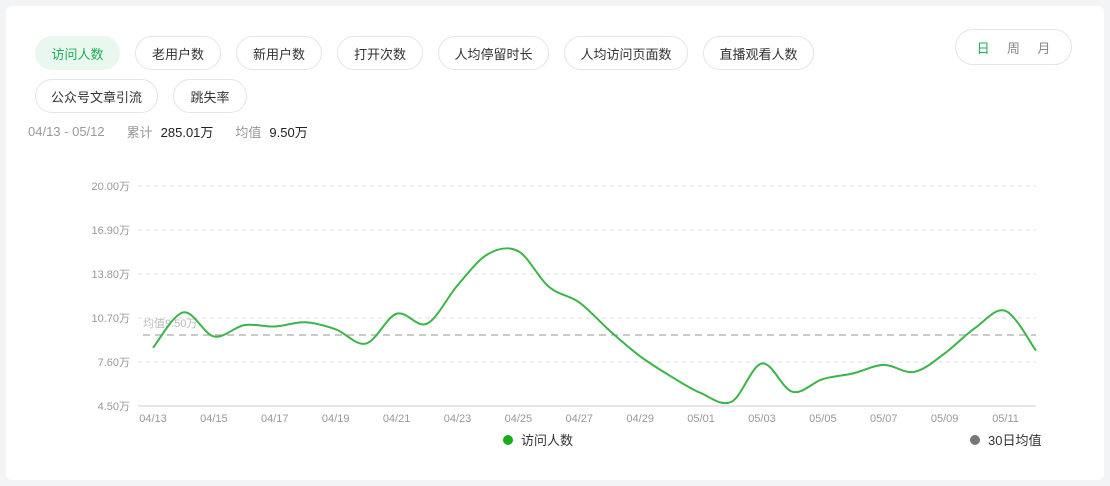 Image resolution: width=1110 pixels, height=486 pixels. What do you see at coordinates (110, 231) in the screenshot?
I see `y-tick-label: 16.90万` at bounding box center [110, 231].